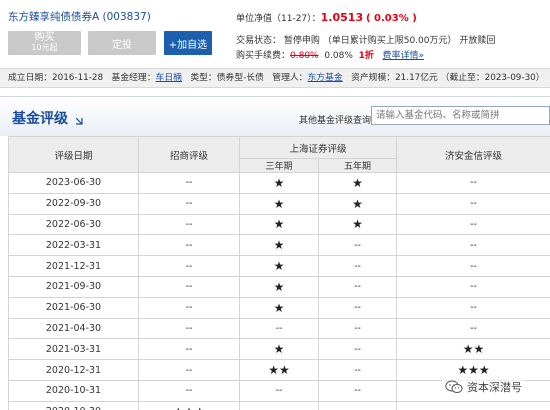  Describe the element at coordinates (324, 78) in the screenshot. I see `company-link: 东方基金` at that location.